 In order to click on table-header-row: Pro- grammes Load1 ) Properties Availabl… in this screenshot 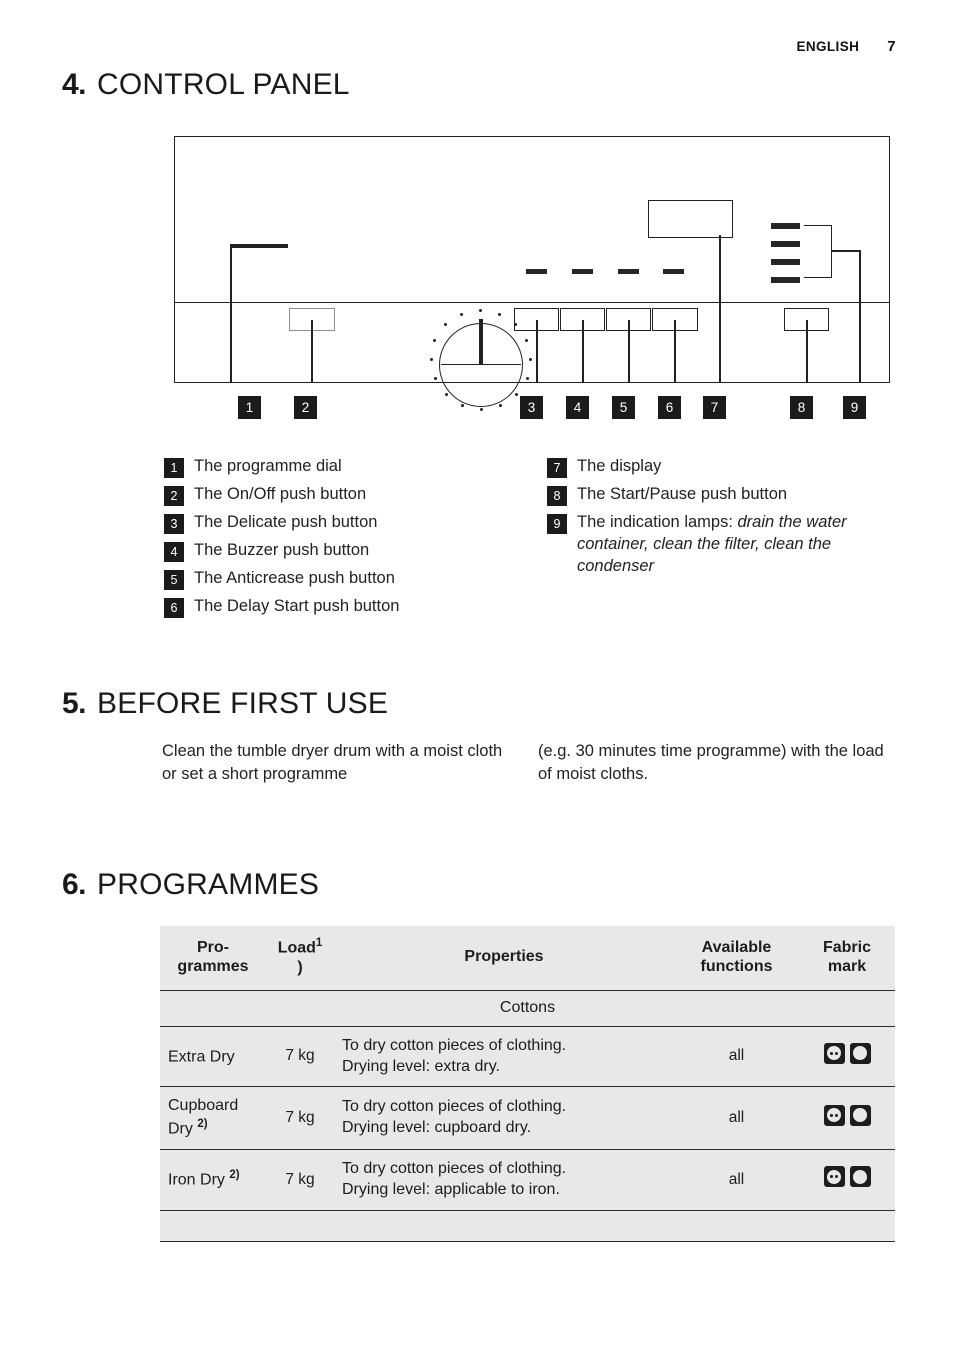, I will do `click(527, 958)`.